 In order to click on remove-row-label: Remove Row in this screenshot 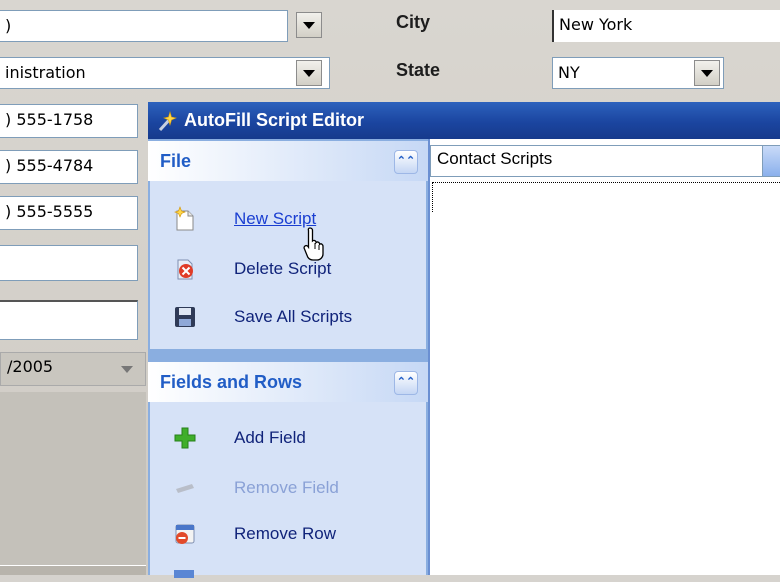, I will do `click(285, 533)`.